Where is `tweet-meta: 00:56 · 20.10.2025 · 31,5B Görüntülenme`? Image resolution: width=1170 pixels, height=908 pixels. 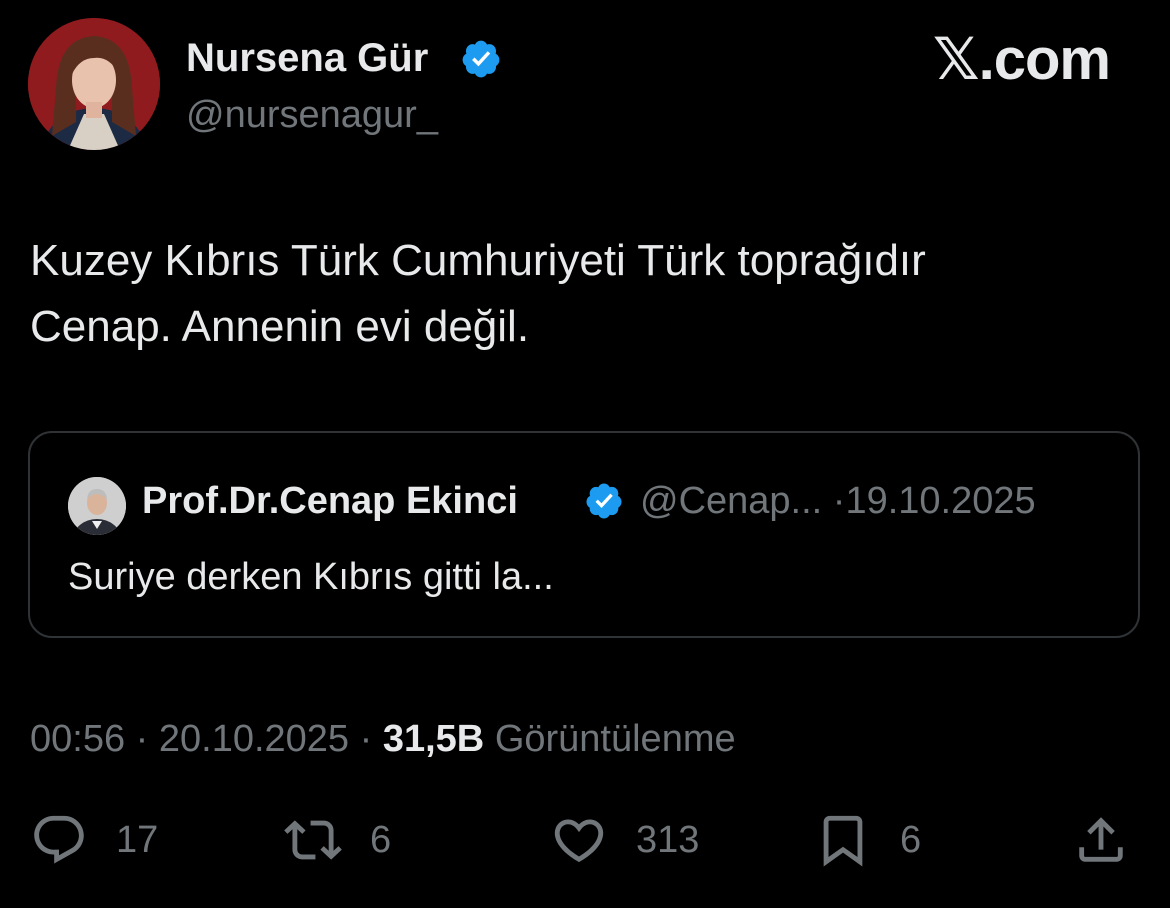
tweet-meta: 00:56 · 20.10.2025 · 31,5B Görüntülenme is located at coordinates (383, 739).